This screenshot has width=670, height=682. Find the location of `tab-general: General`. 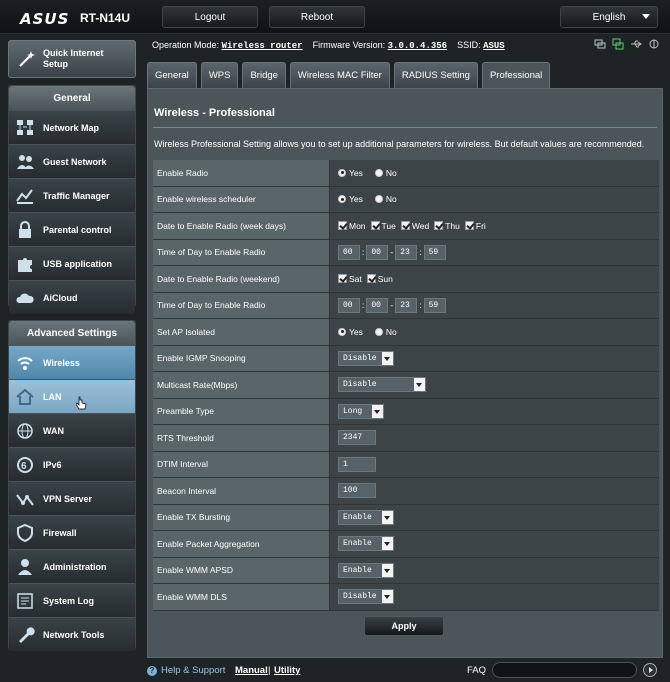

tab-general: General is located at coordinates (172, 75).